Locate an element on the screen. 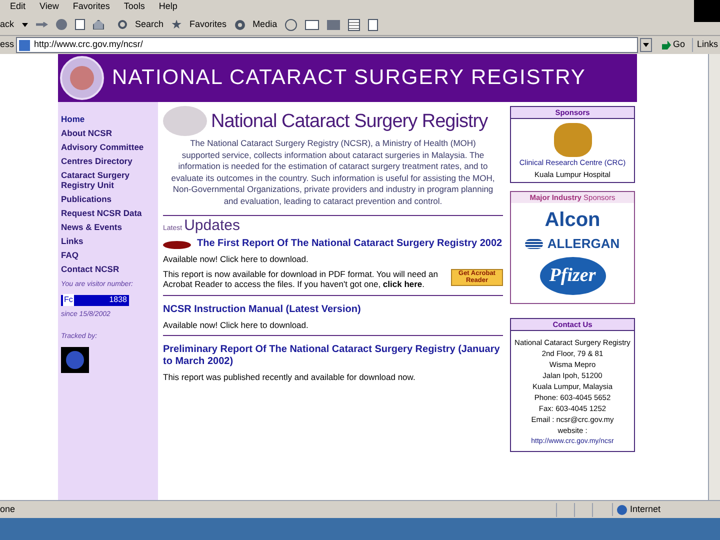  header-title: NATIONAL CATARACT SURGERY REGISTRY is located at coordinates (349, 78).